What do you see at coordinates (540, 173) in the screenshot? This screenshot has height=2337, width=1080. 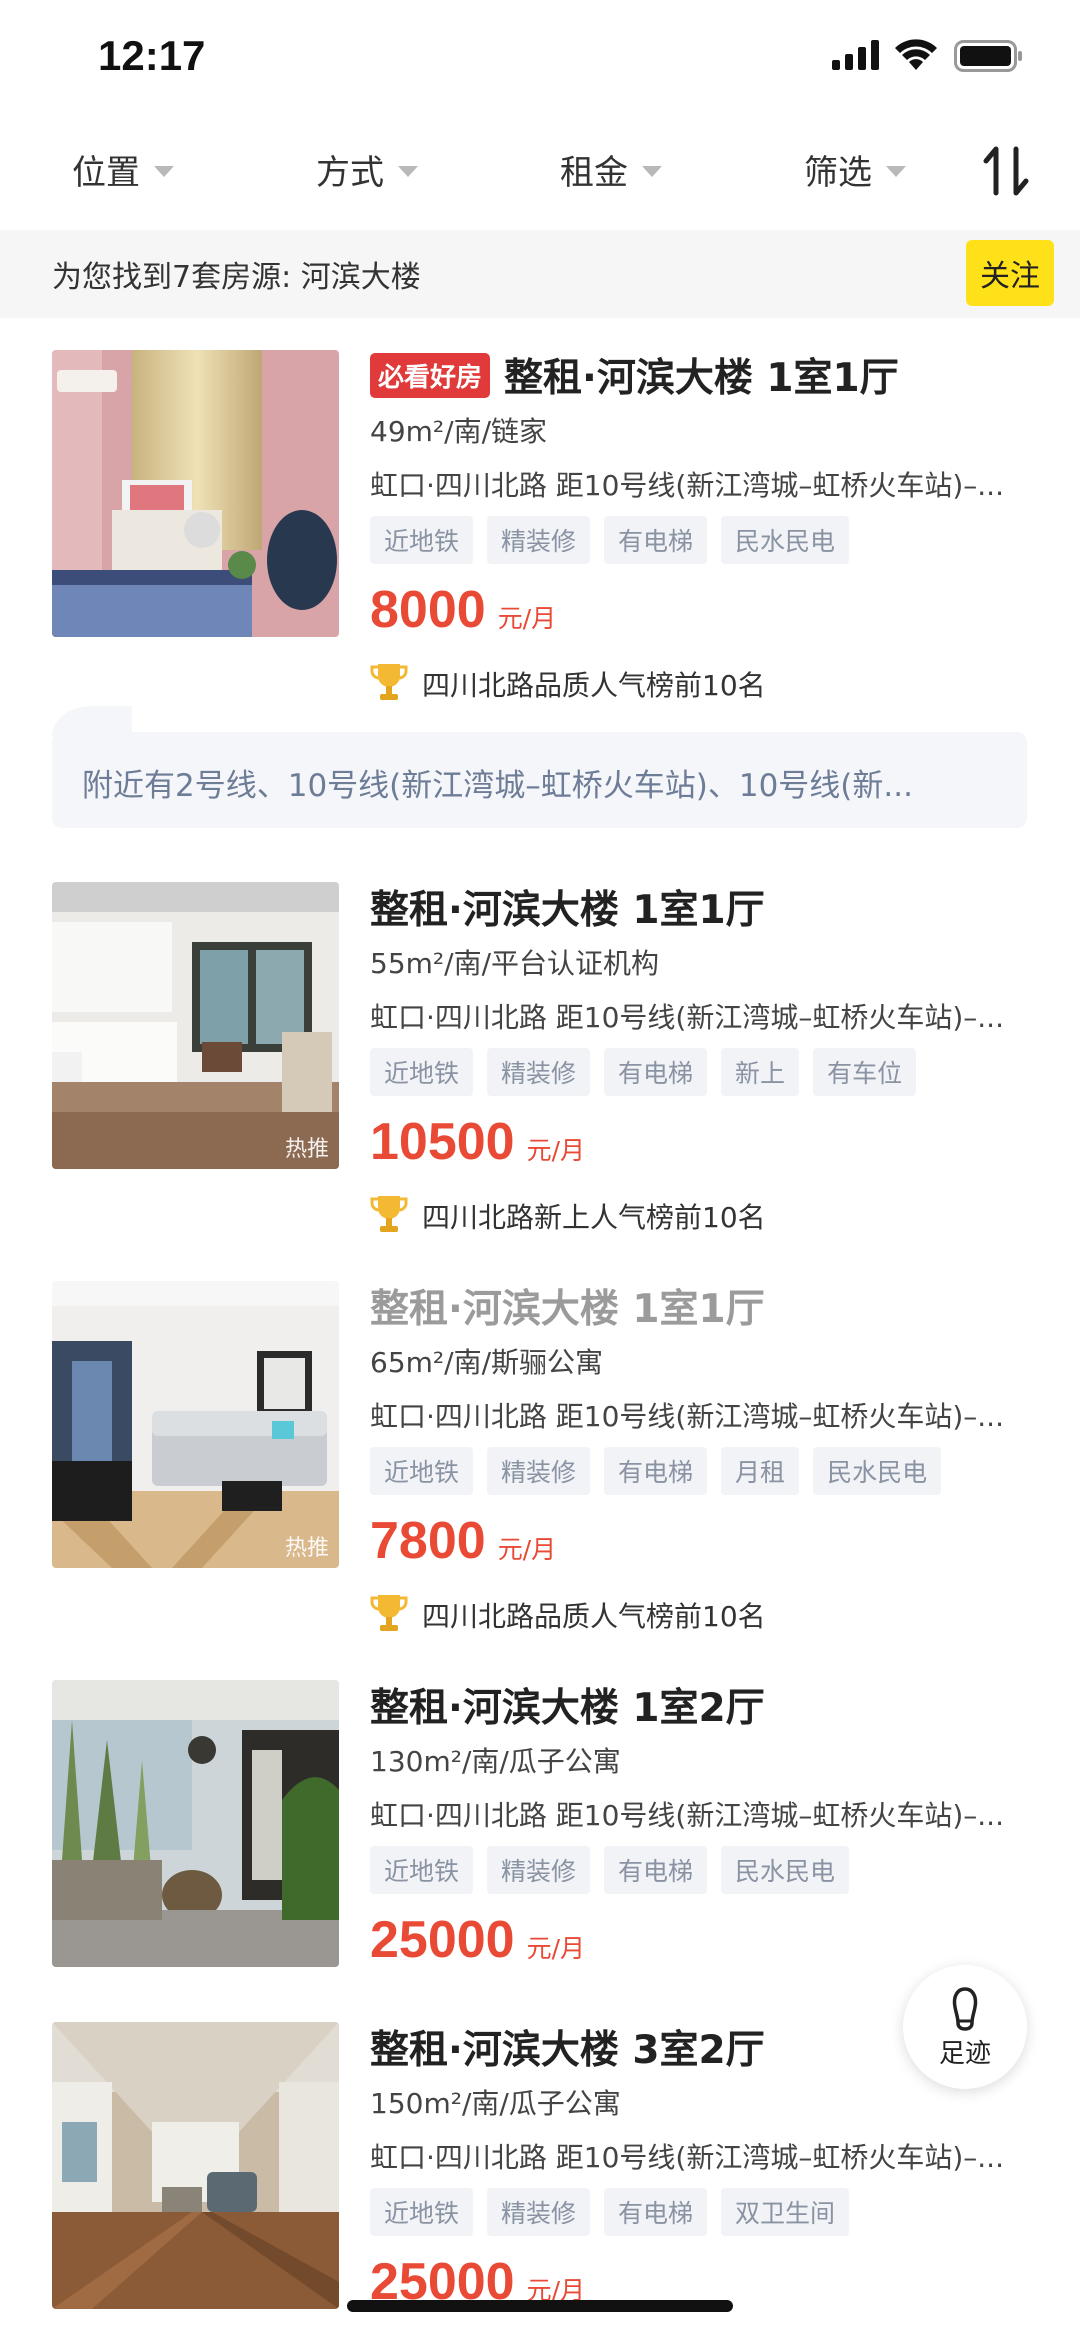 I see `filter-bar: 位置 方式 租金 筛选` at bounding box center [540, 173].